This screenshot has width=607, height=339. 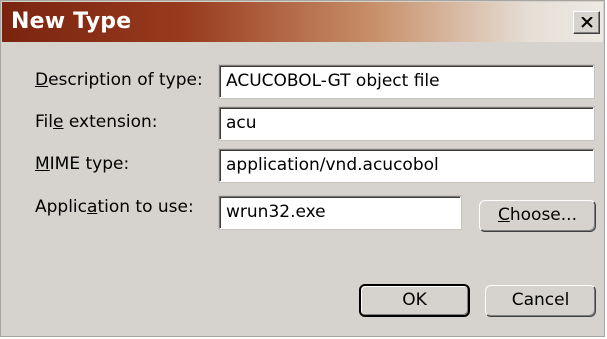 I want to click on ok-button: OK, so click(x=414, y=300).